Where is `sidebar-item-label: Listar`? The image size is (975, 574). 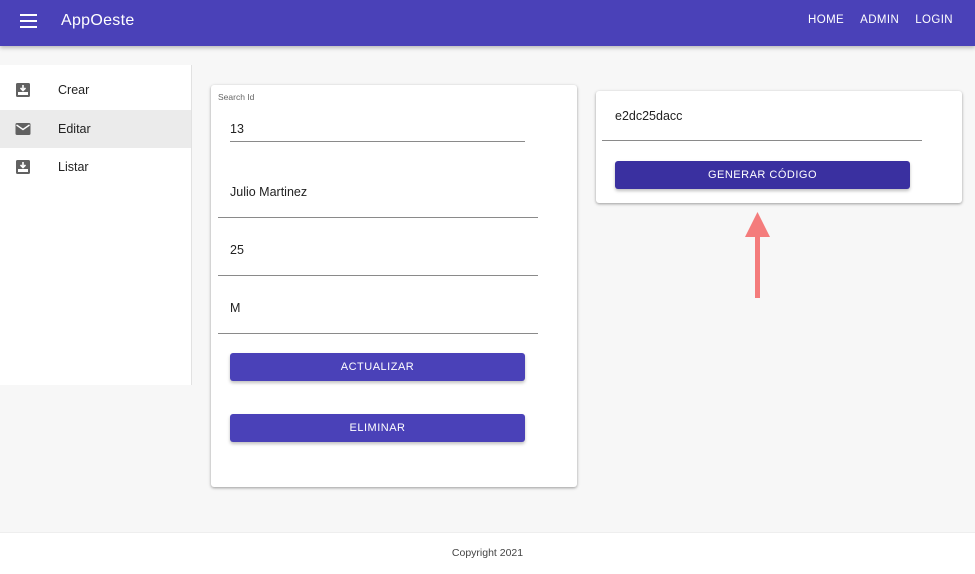 sidebar-item-label: Listar is located at coordinates (73, 167).